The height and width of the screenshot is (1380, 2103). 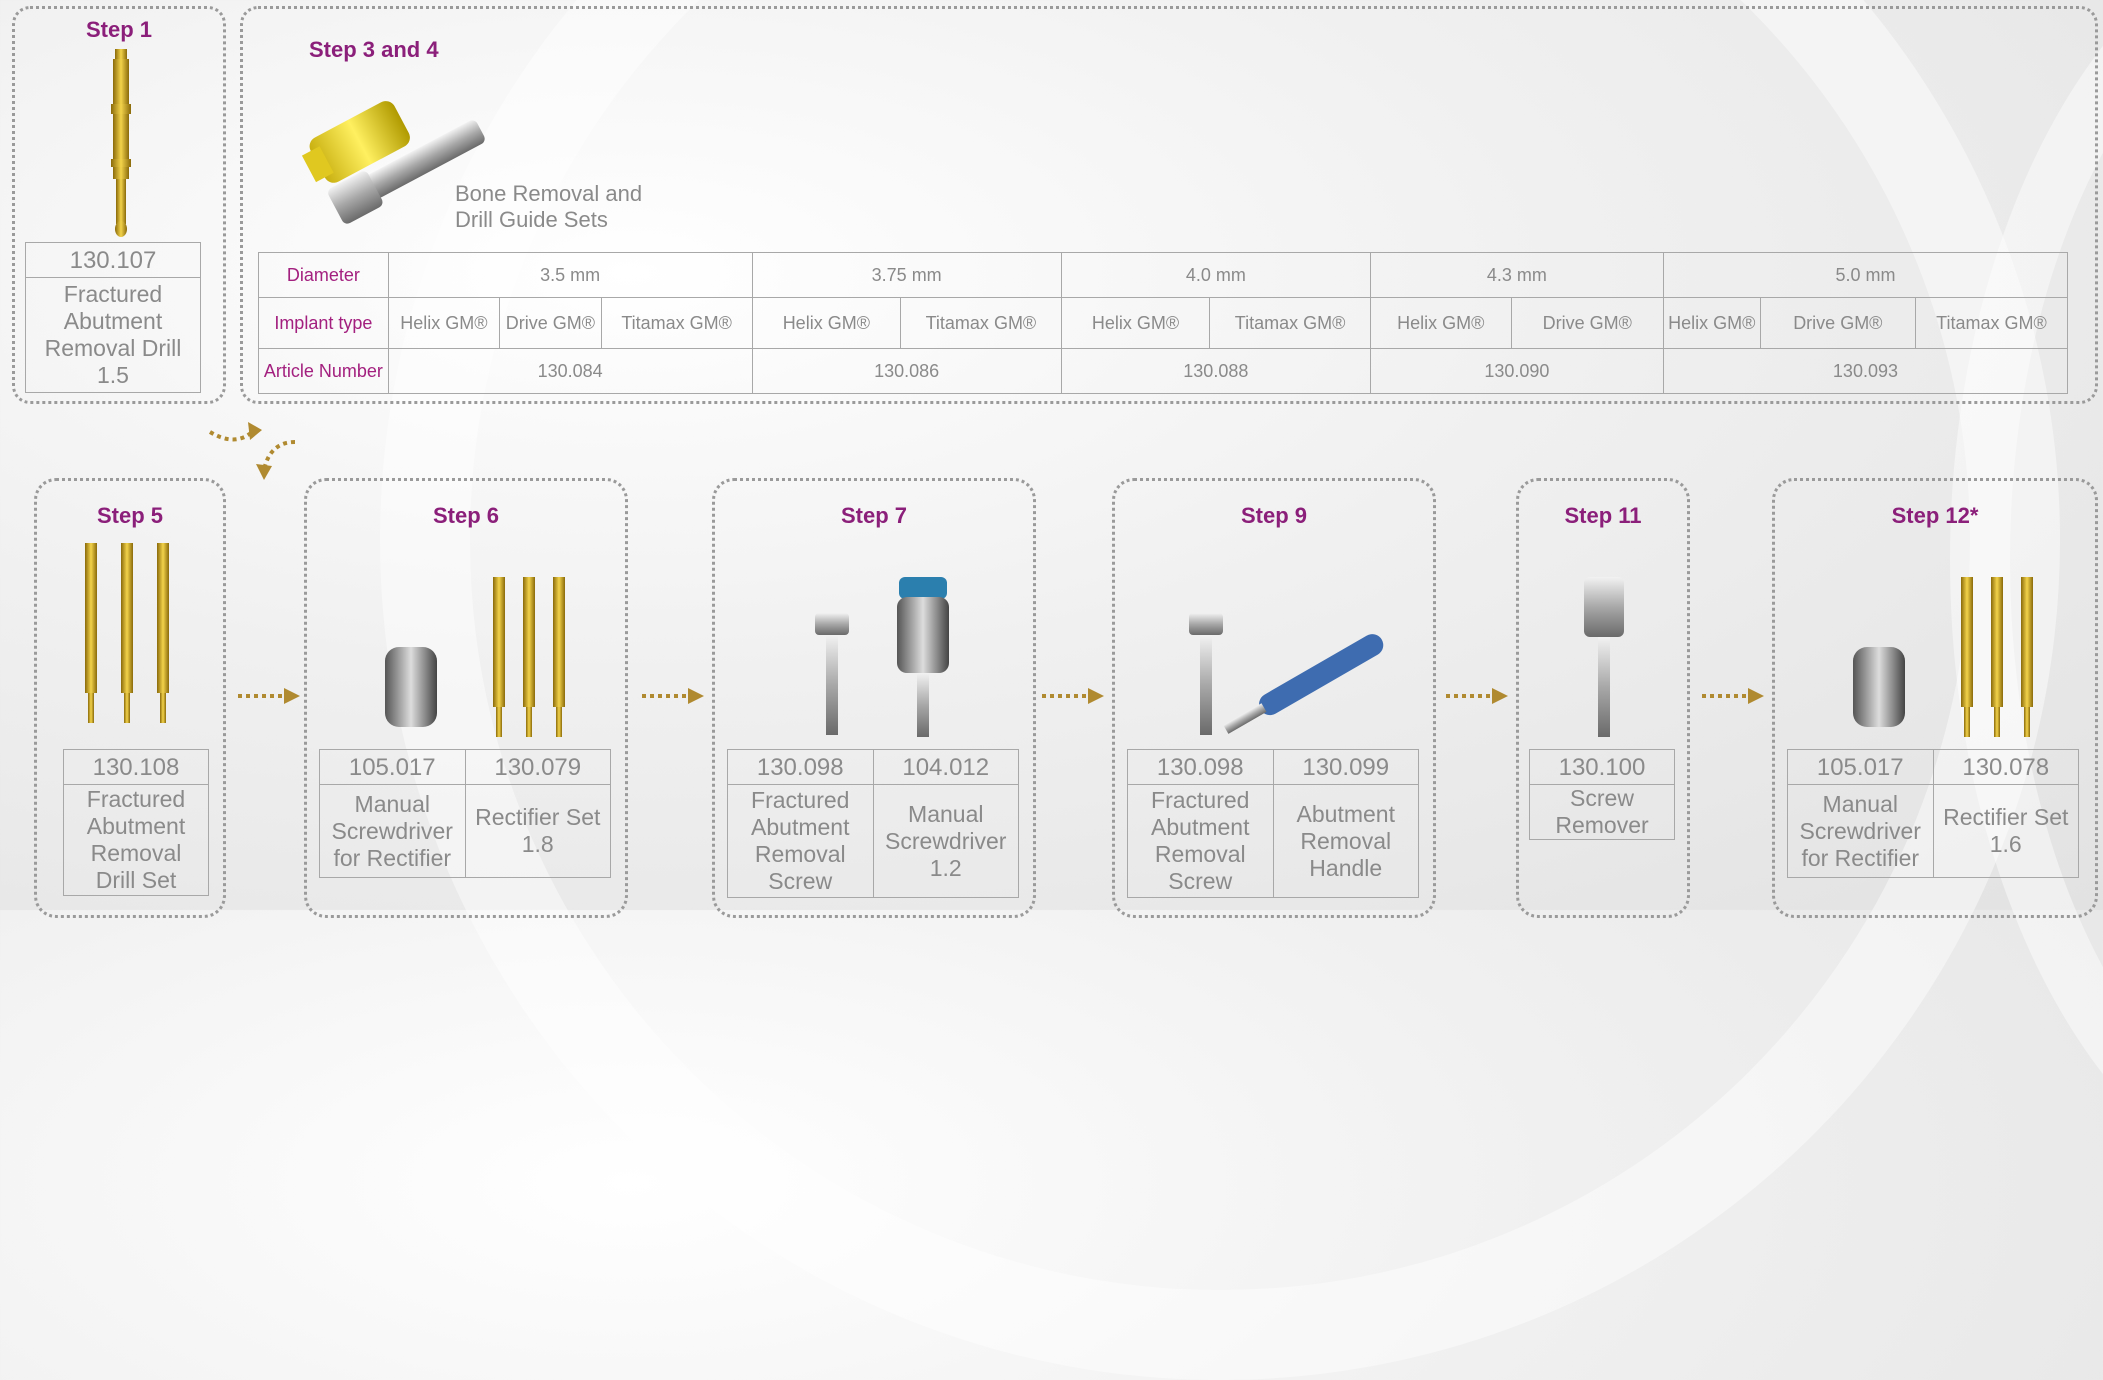 What do you see at coordinates (121, 143) in the screenshot?
I see `removal-drill-image` at bounding box center [121, 143].